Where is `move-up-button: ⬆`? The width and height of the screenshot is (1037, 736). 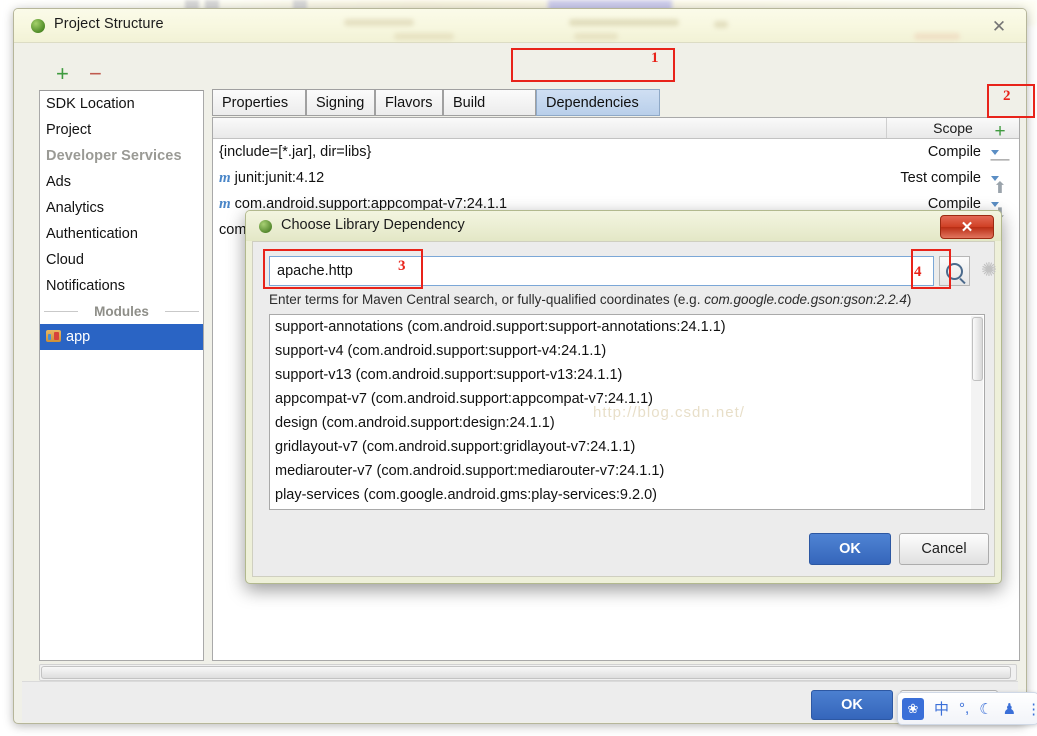
move-up-button: ⬆ is located at coordinates (1000, 188).